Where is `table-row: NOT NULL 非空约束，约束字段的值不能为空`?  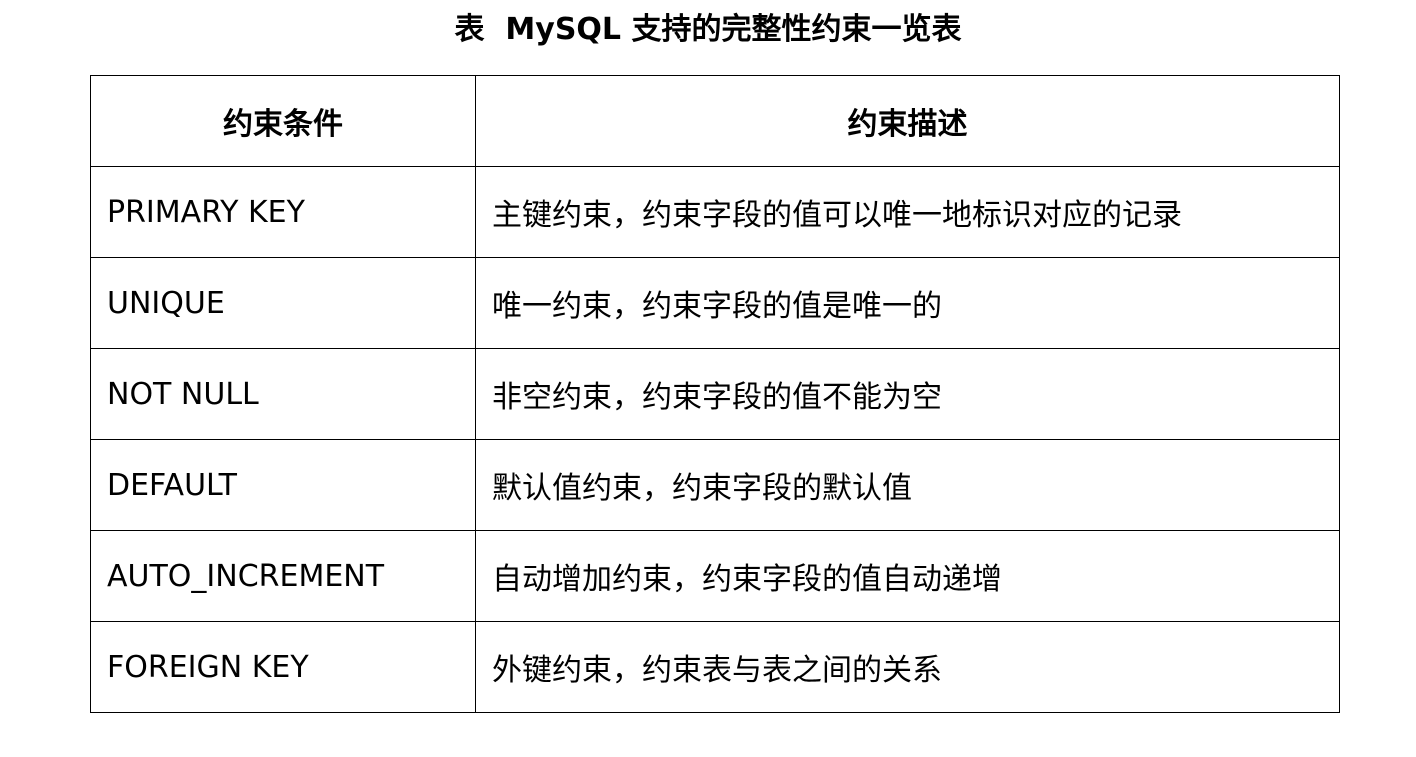 table-row: NOT NULL 非空约束，约束字段的值不能为空 is located at coordinates (715, 394).